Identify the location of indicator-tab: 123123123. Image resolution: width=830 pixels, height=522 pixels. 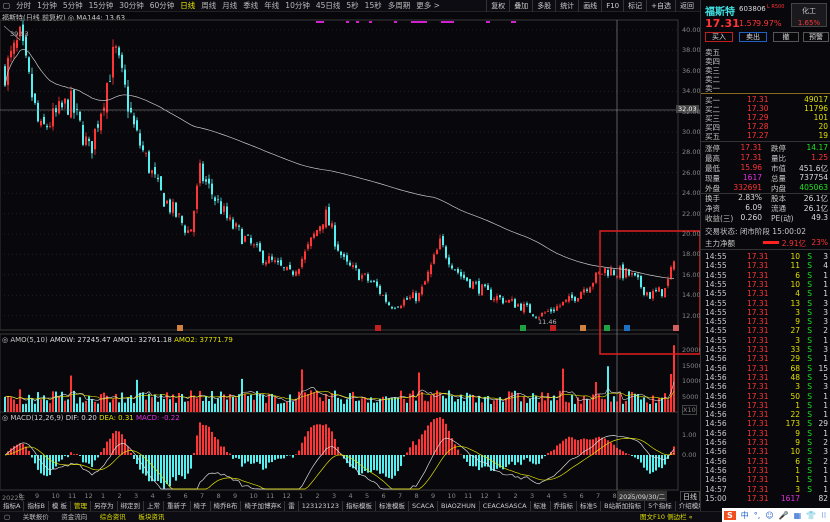
(321, 506).